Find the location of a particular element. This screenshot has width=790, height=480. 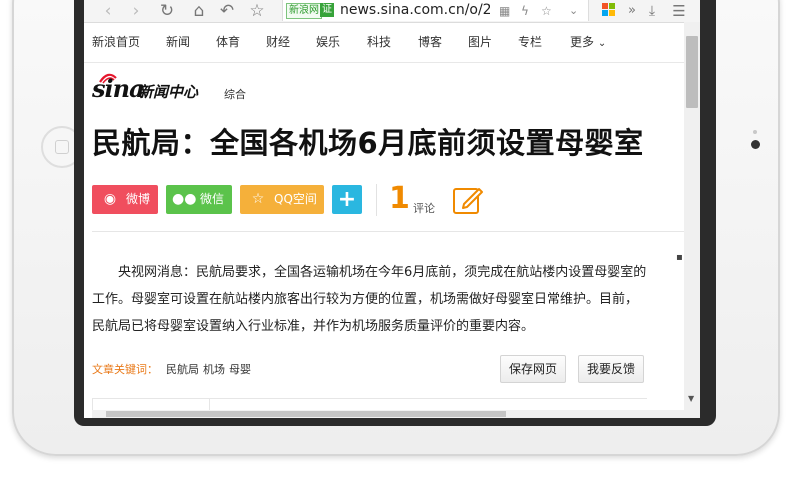

keyword-link: 机场 is located at coordinates (214, 369).